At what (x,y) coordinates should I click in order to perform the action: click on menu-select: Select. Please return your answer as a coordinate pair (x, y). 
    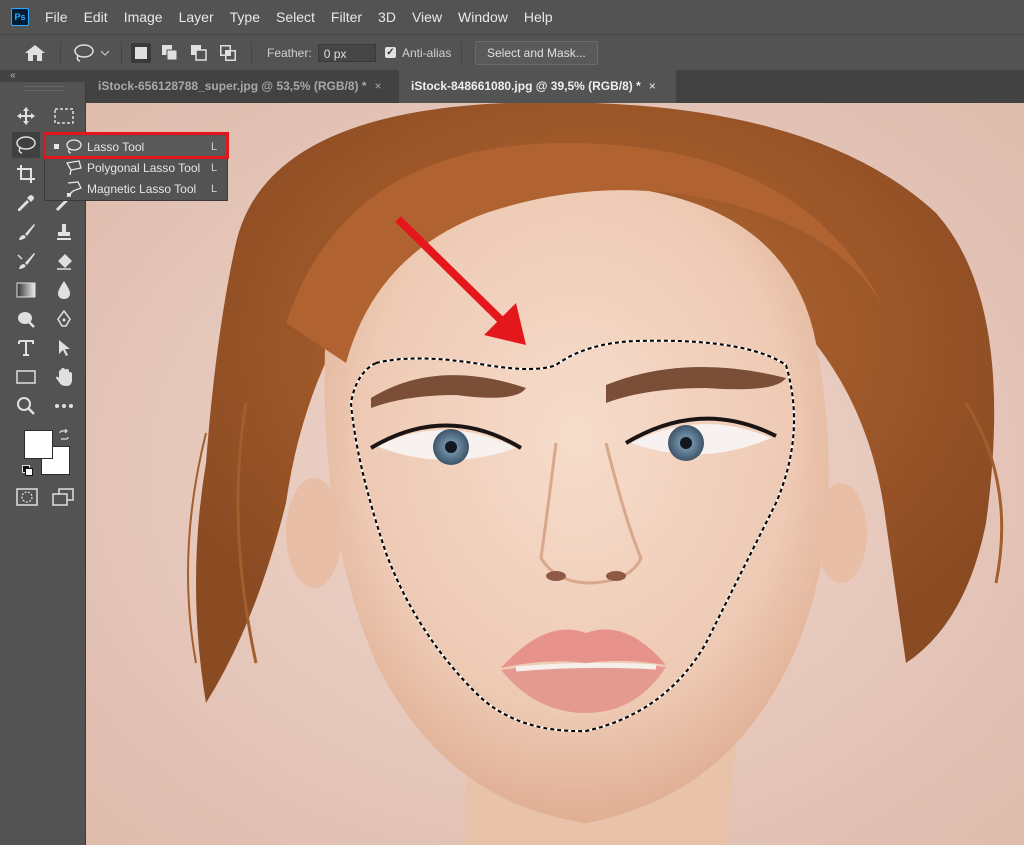
    Looking at the image, I should click on (295, 17).